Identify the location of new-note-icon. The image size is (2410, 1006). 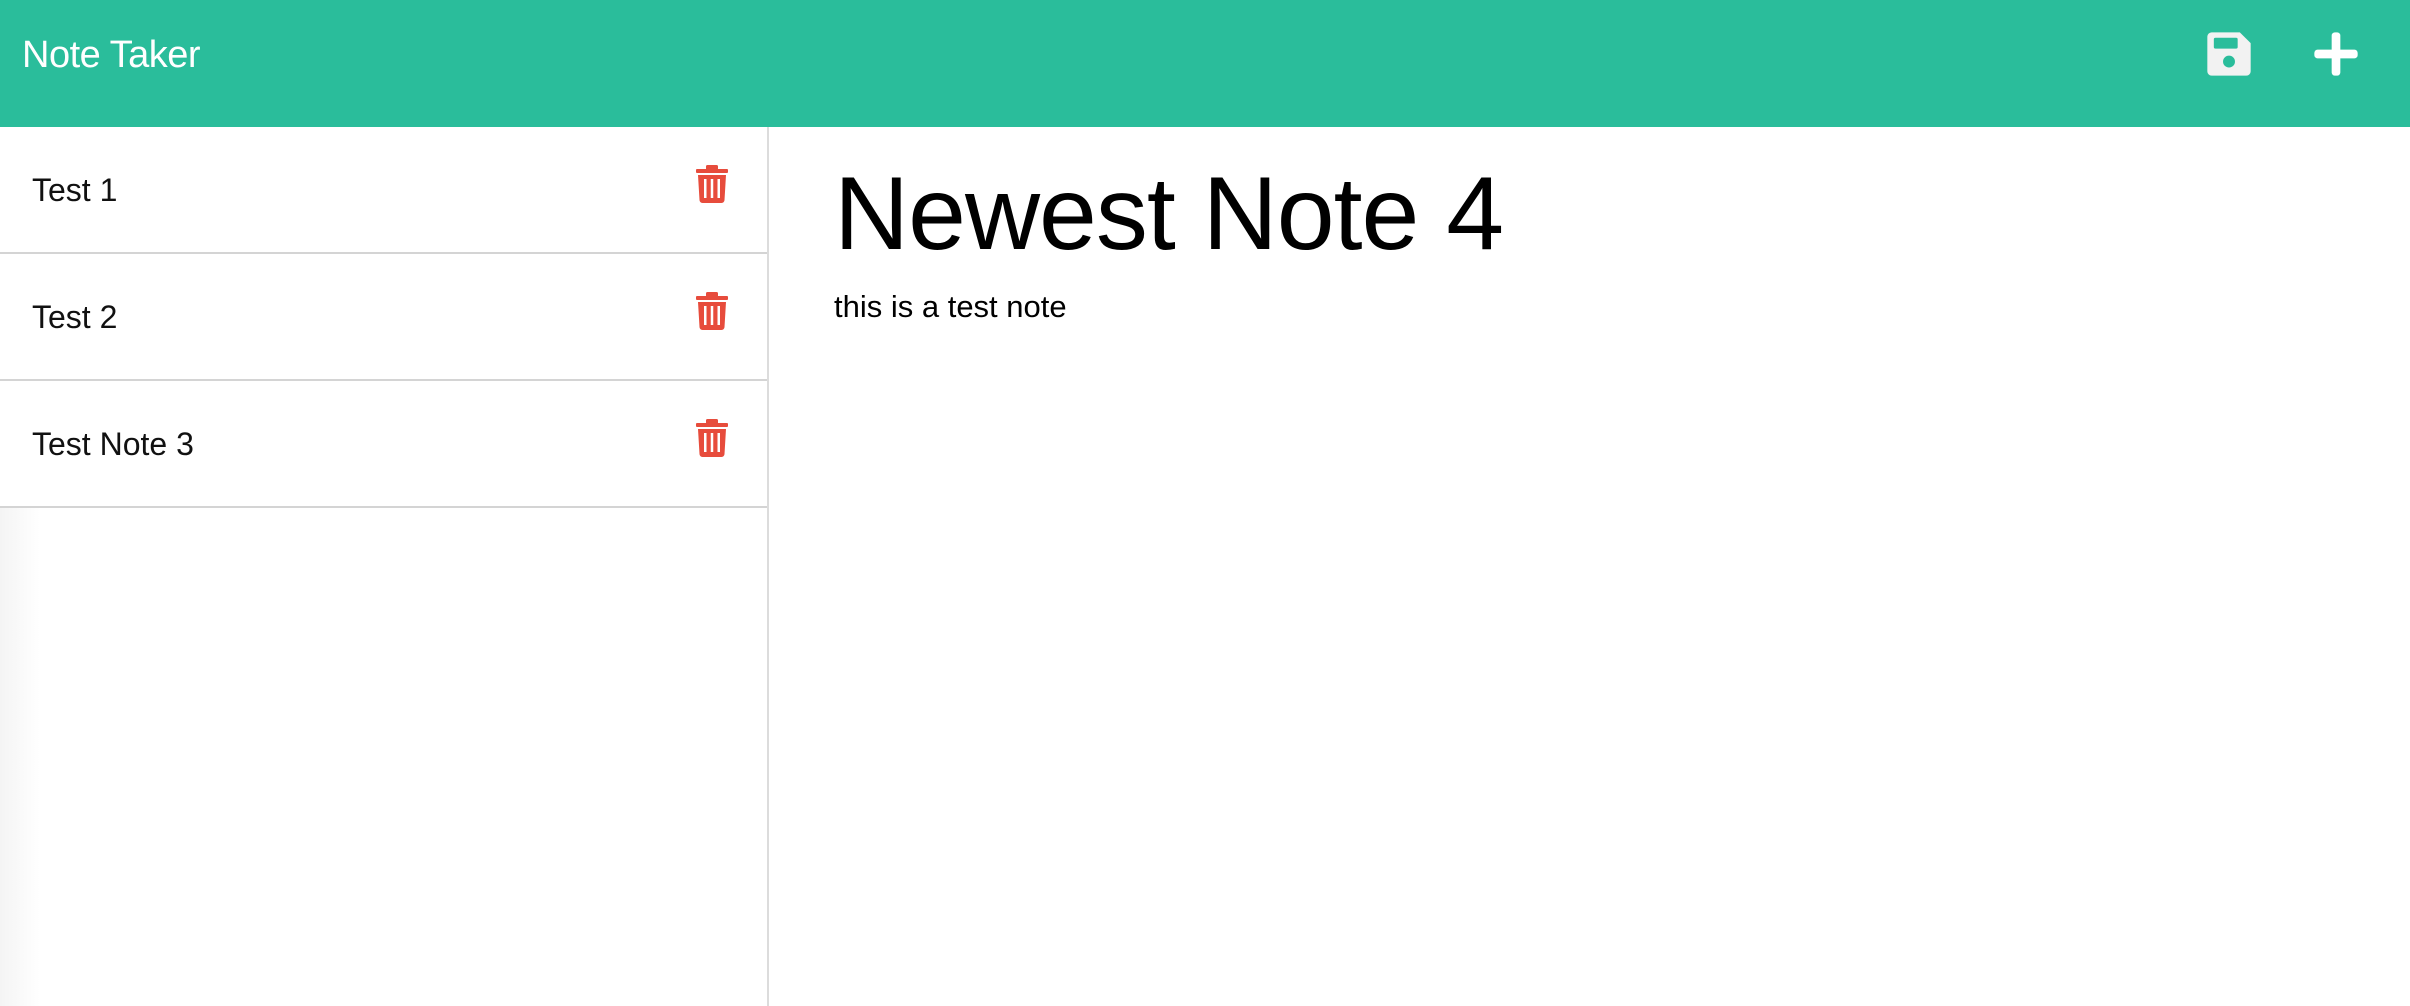
(2336, 54).